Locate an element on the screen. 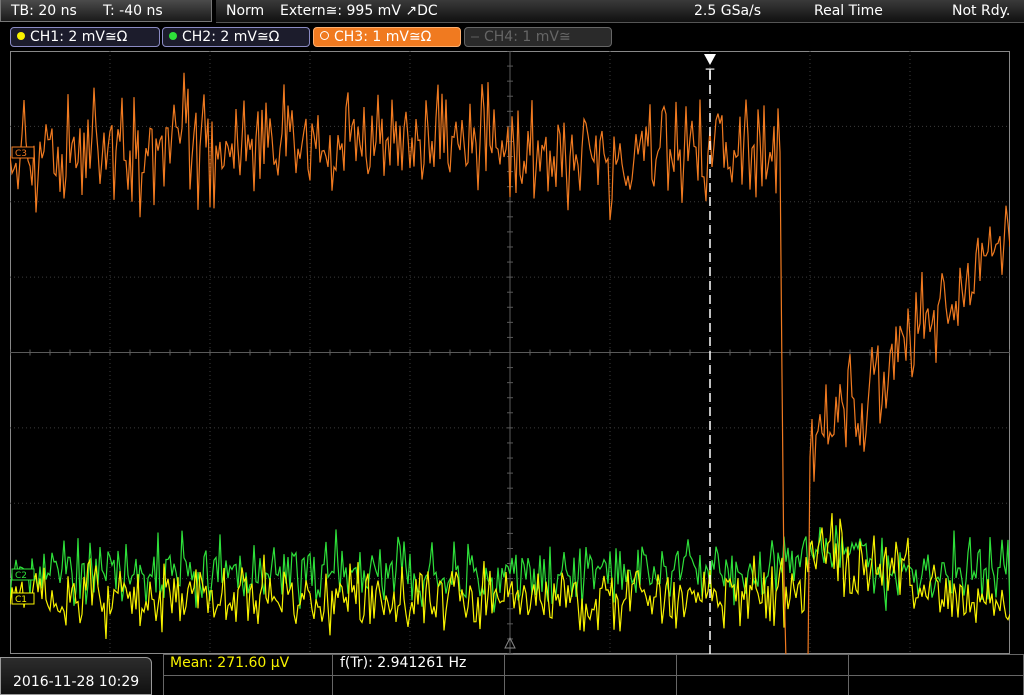  timebase-box: TB: 20 ns T: -40 ns is located at coordinates (106, 11).